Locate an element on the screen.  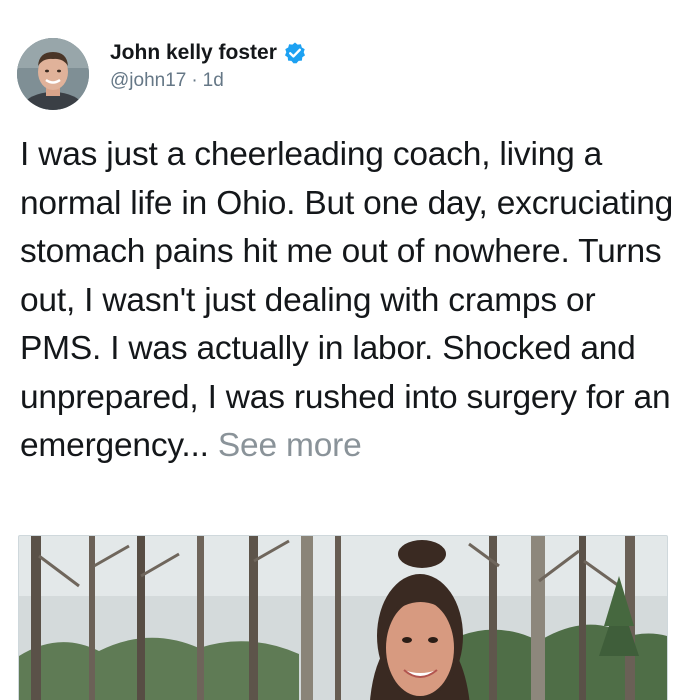
name-row: John kelly foster is located at coordinates (208, 53).